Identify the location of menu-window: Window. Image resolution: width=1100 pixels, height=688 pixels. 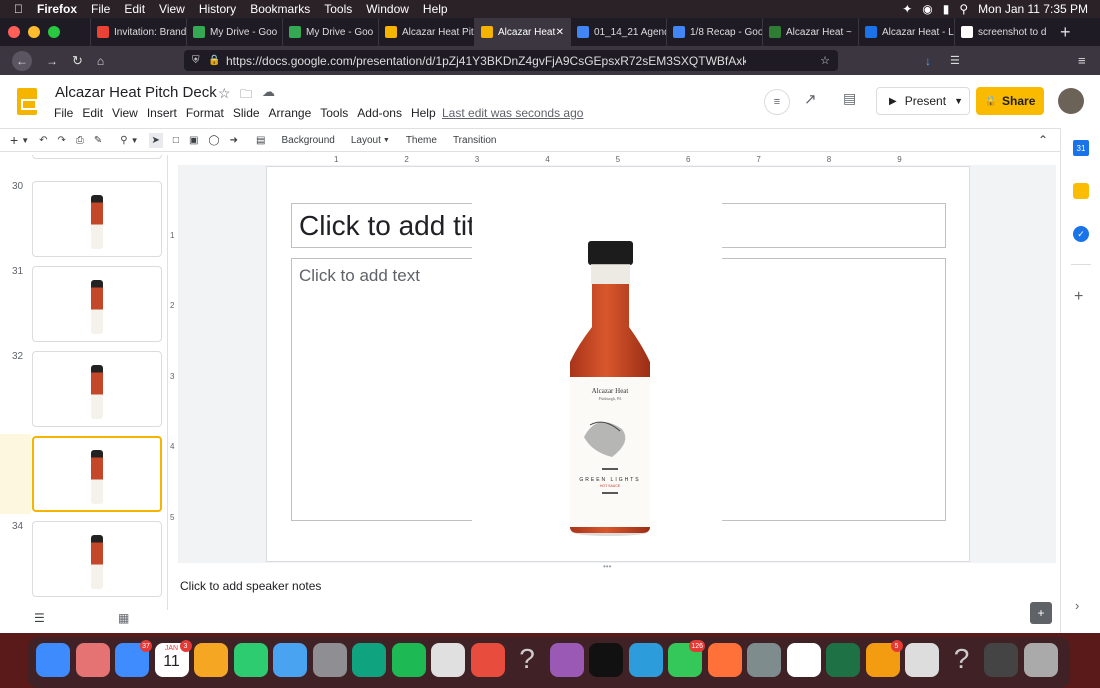
(387, 9).